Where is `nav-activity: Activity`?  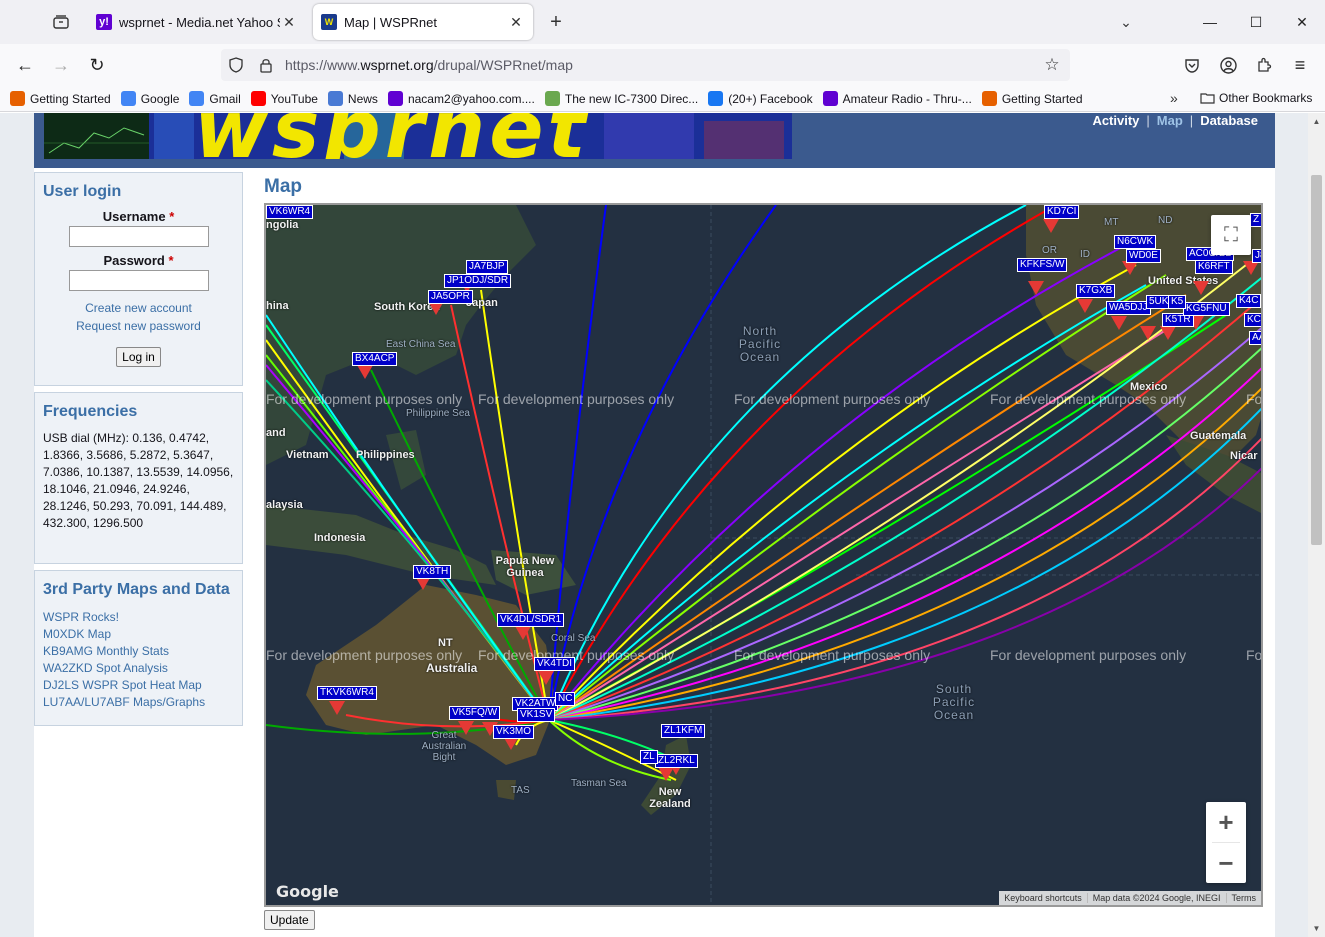
nav-activity: Activity is located at coordinates (1115, 120).